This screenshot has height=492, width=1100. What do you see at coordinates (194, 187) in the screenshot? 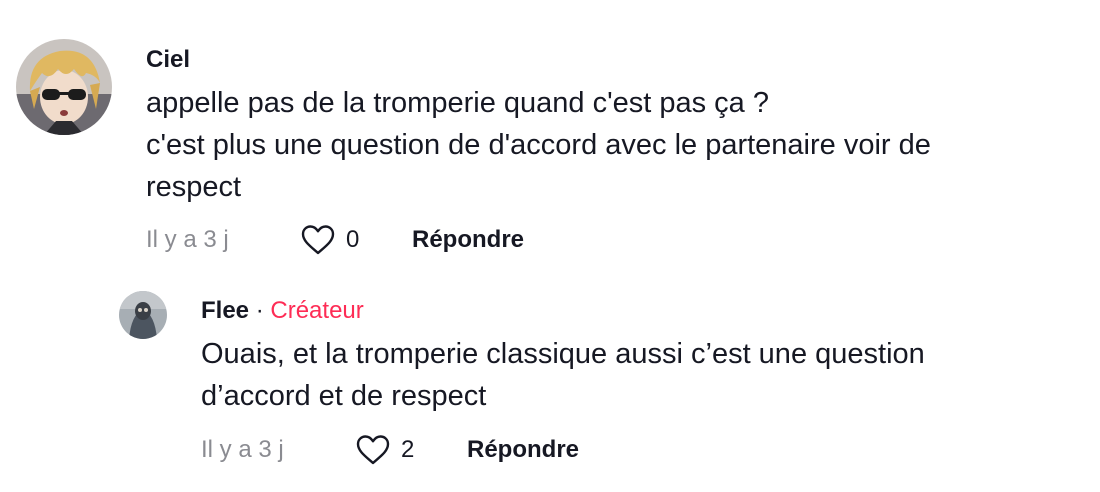
I see `comment-text-line: respect` at bounding box center [194, 187].